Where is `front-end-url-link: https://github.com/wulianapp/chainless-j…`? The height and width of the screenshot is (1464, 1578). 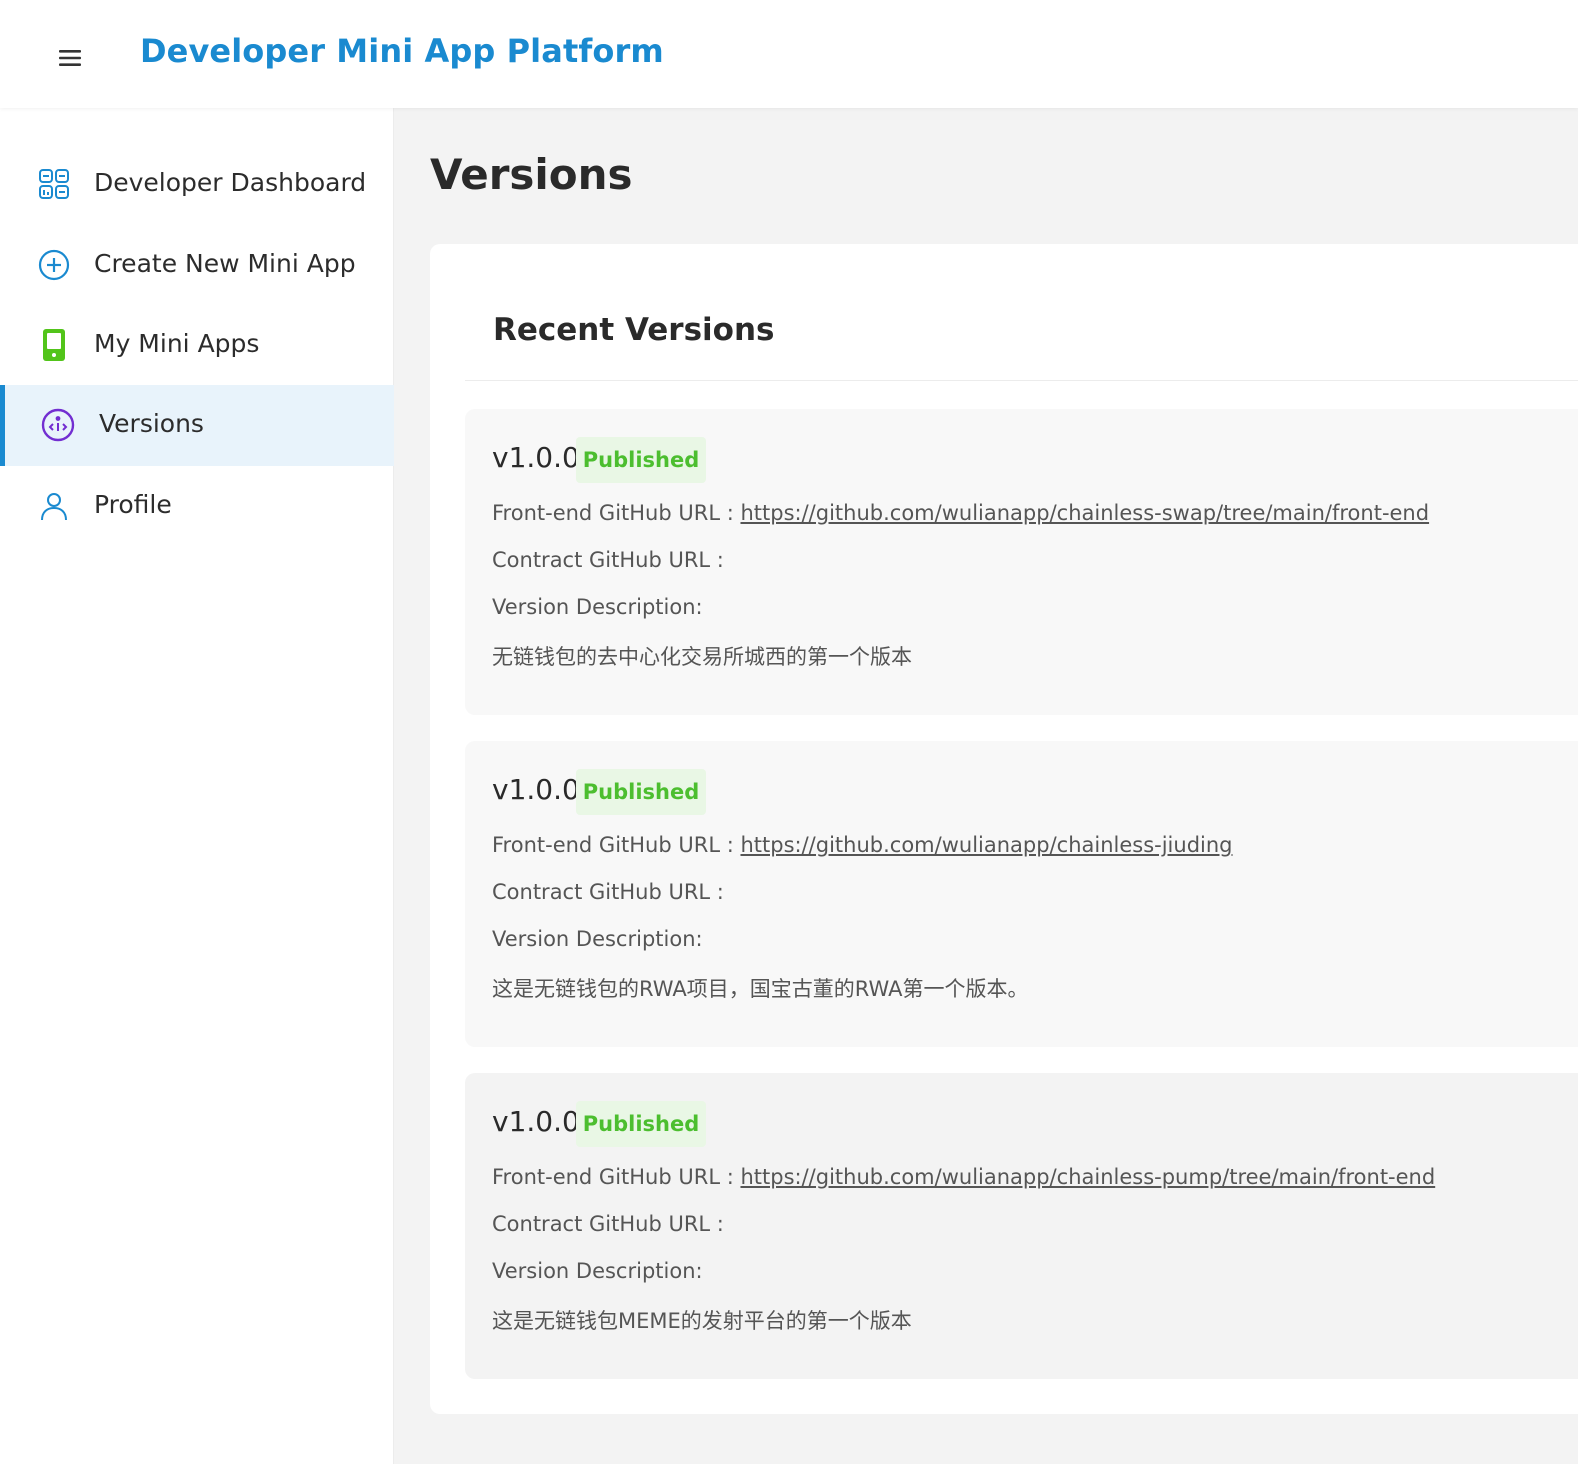 front-end-url-link: https://github.com/wulianapp/chainless-j… is located at coordinates (986, 845).